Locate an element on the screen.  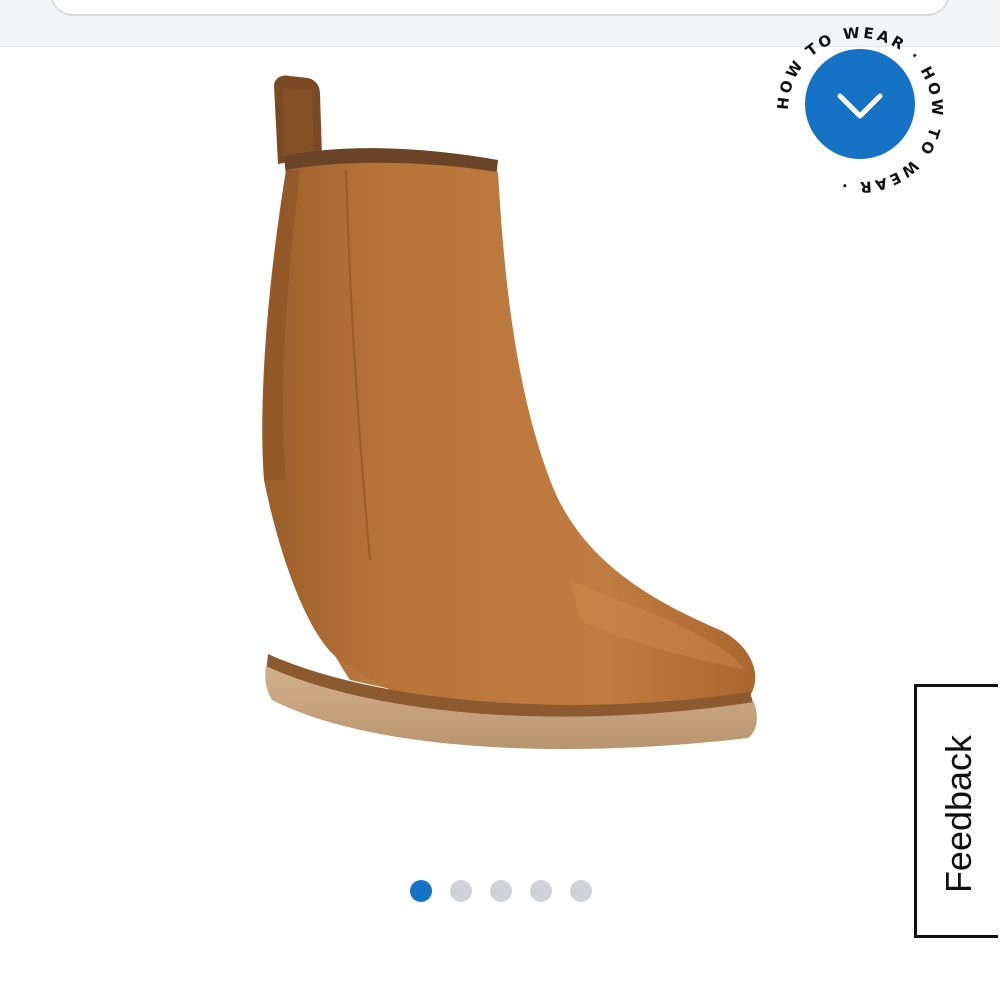
how-to-wear-circle is located at coordinates (860, 104).